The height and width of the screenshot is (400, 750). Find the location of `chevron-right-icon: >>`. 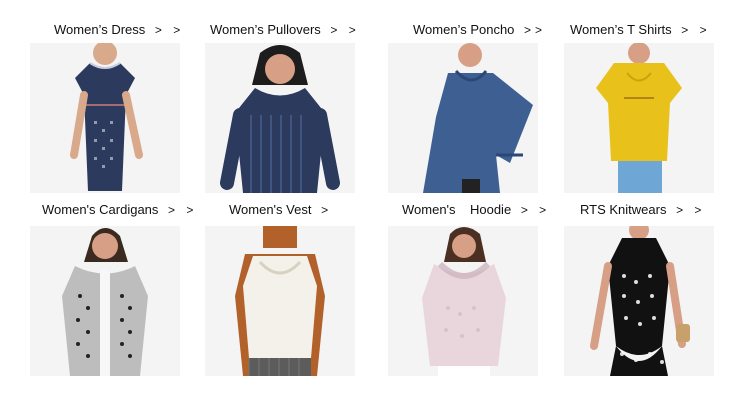

chevron-right-icon: >> is located at coordinates (535, 30).